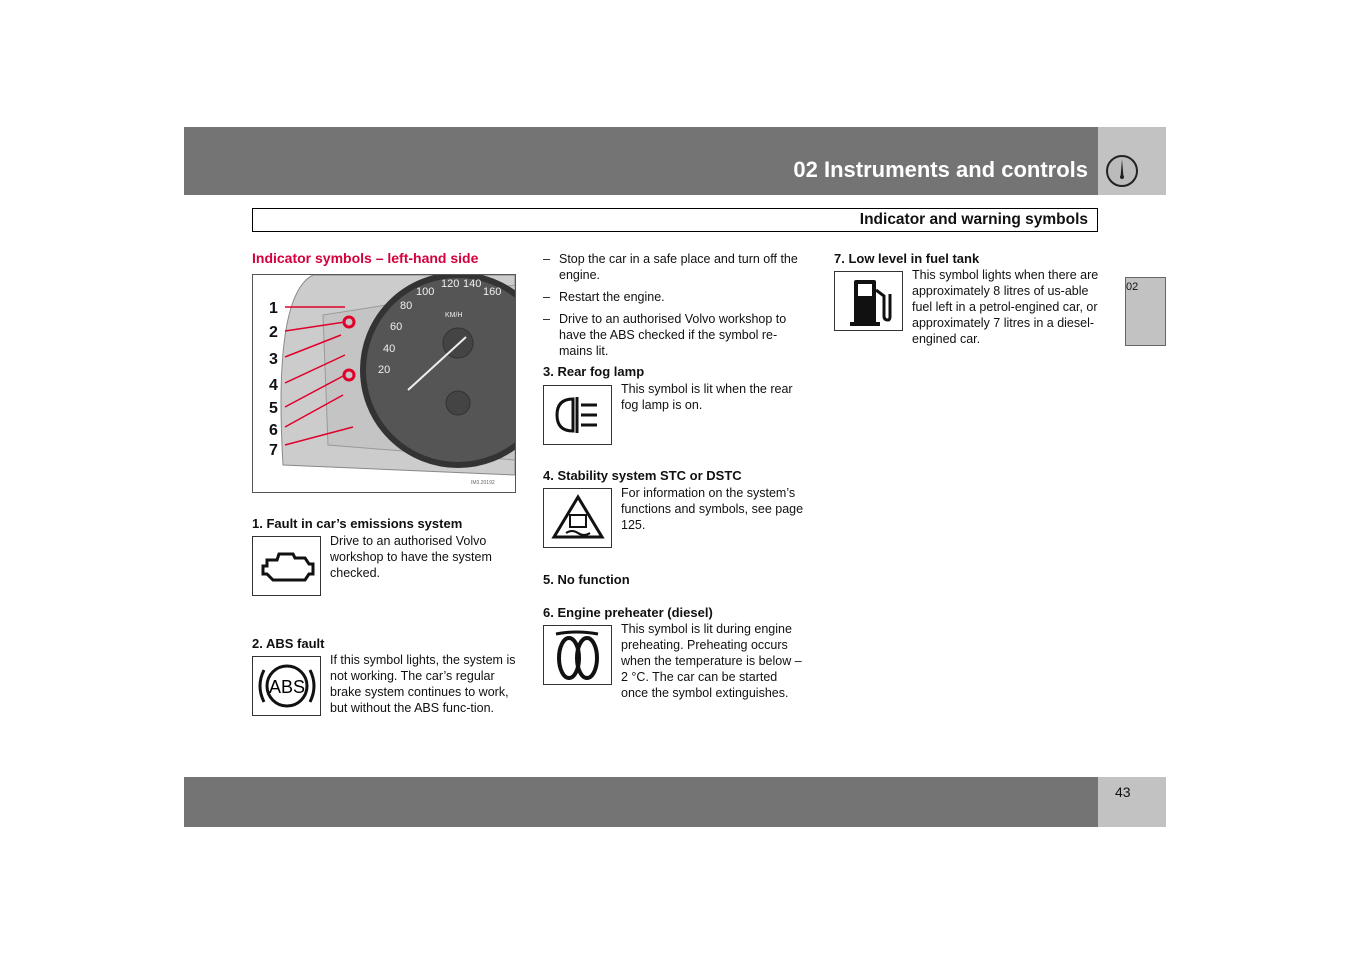 This screenshot has height=954, width=1351. Describe the element at coordinates (628, 612) in the screenshot. I see `item-title: 6. Engine preheater (diesel)` at that location.